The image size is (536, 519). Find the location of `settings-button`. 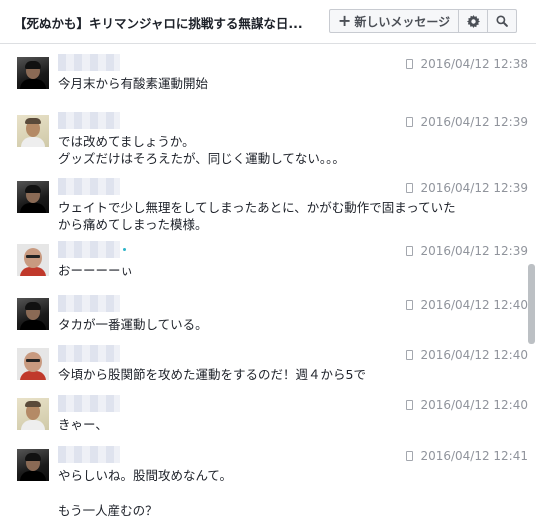

settings-button is located at coordinates (473, 21).